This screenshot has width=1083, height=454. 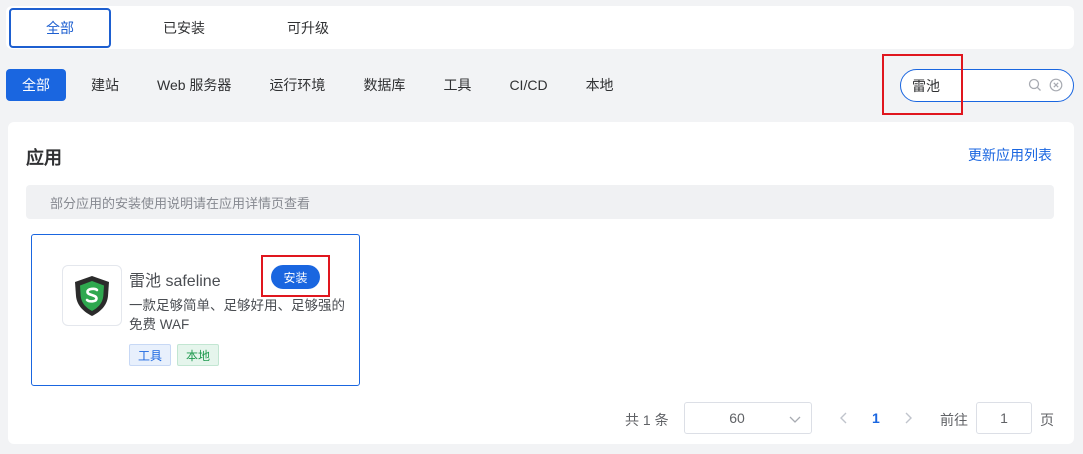 I want to click on app-search-box, so click(x=987, y=85).